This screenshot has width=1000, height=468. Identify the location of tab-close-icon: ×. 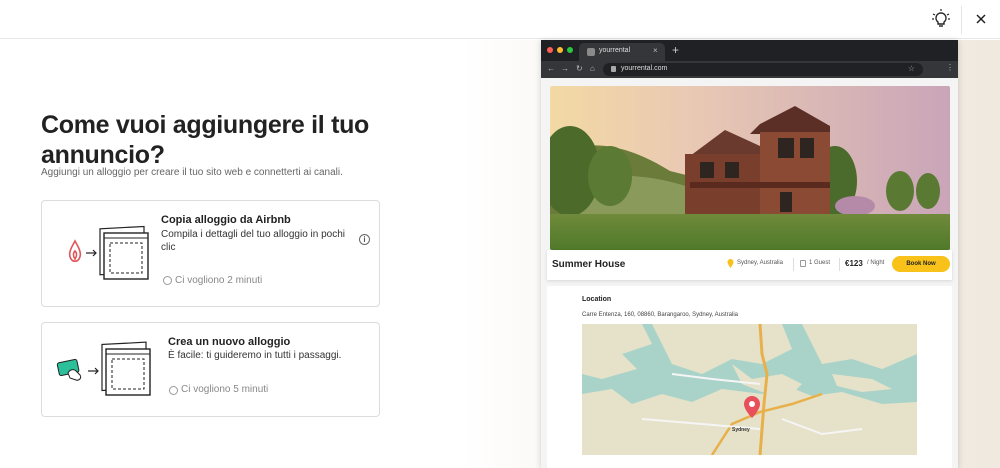
(655, 50).